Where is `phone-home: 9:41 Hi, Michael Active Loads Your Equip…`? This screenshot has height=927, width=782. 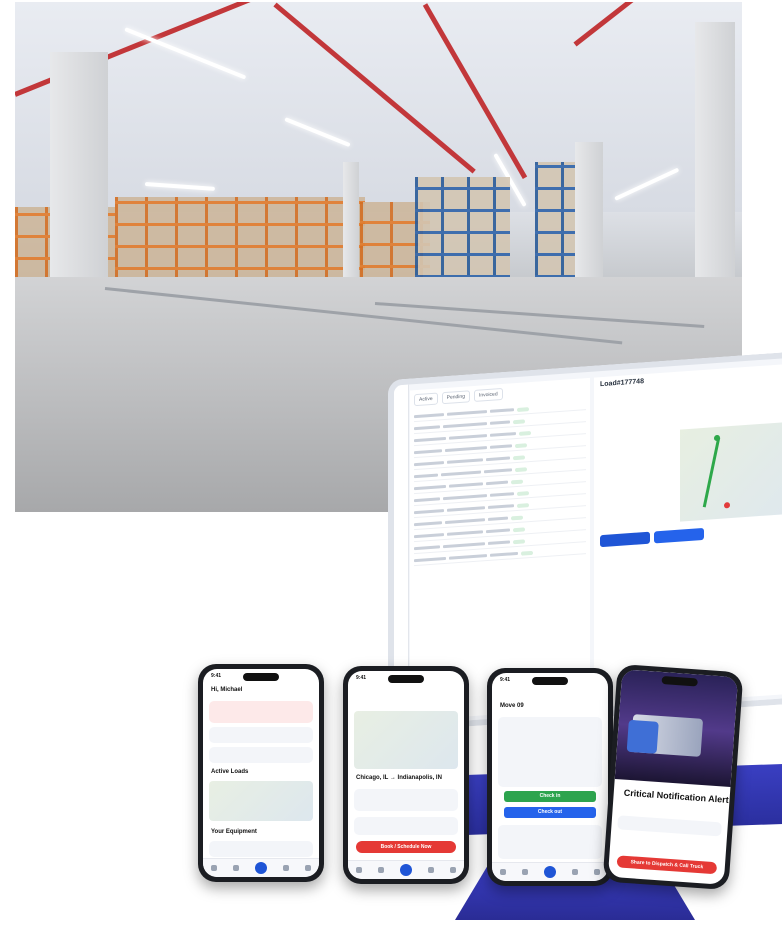 phone-home: 9:41 Hi, Michael Active Loads Your Equip… is located at coordinates (261, 773).